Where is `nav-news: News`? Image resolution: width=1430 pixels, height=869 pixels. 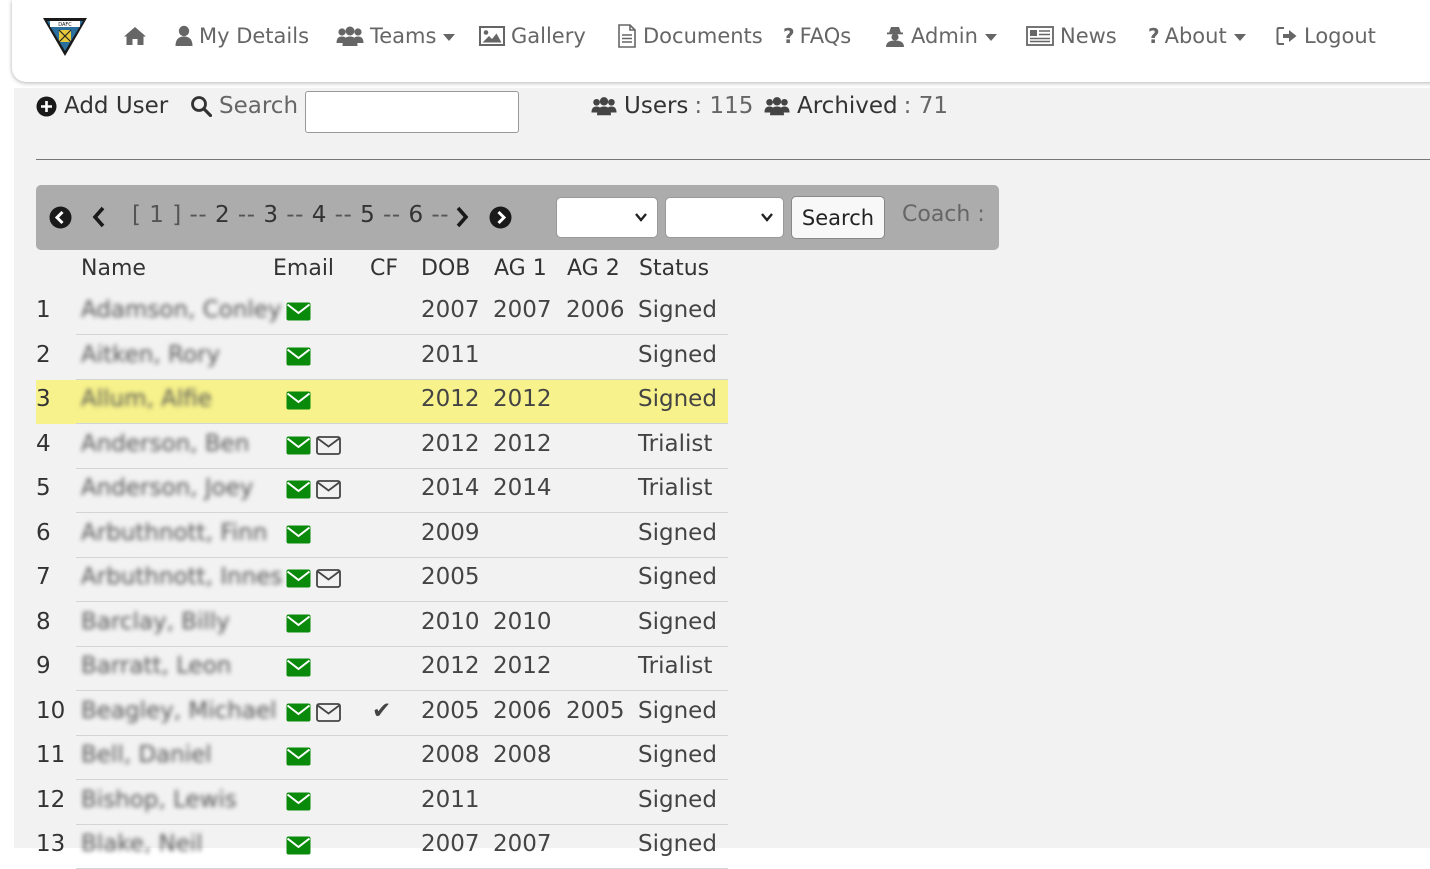
nav-news: News is located at coordinates (1071, 36).